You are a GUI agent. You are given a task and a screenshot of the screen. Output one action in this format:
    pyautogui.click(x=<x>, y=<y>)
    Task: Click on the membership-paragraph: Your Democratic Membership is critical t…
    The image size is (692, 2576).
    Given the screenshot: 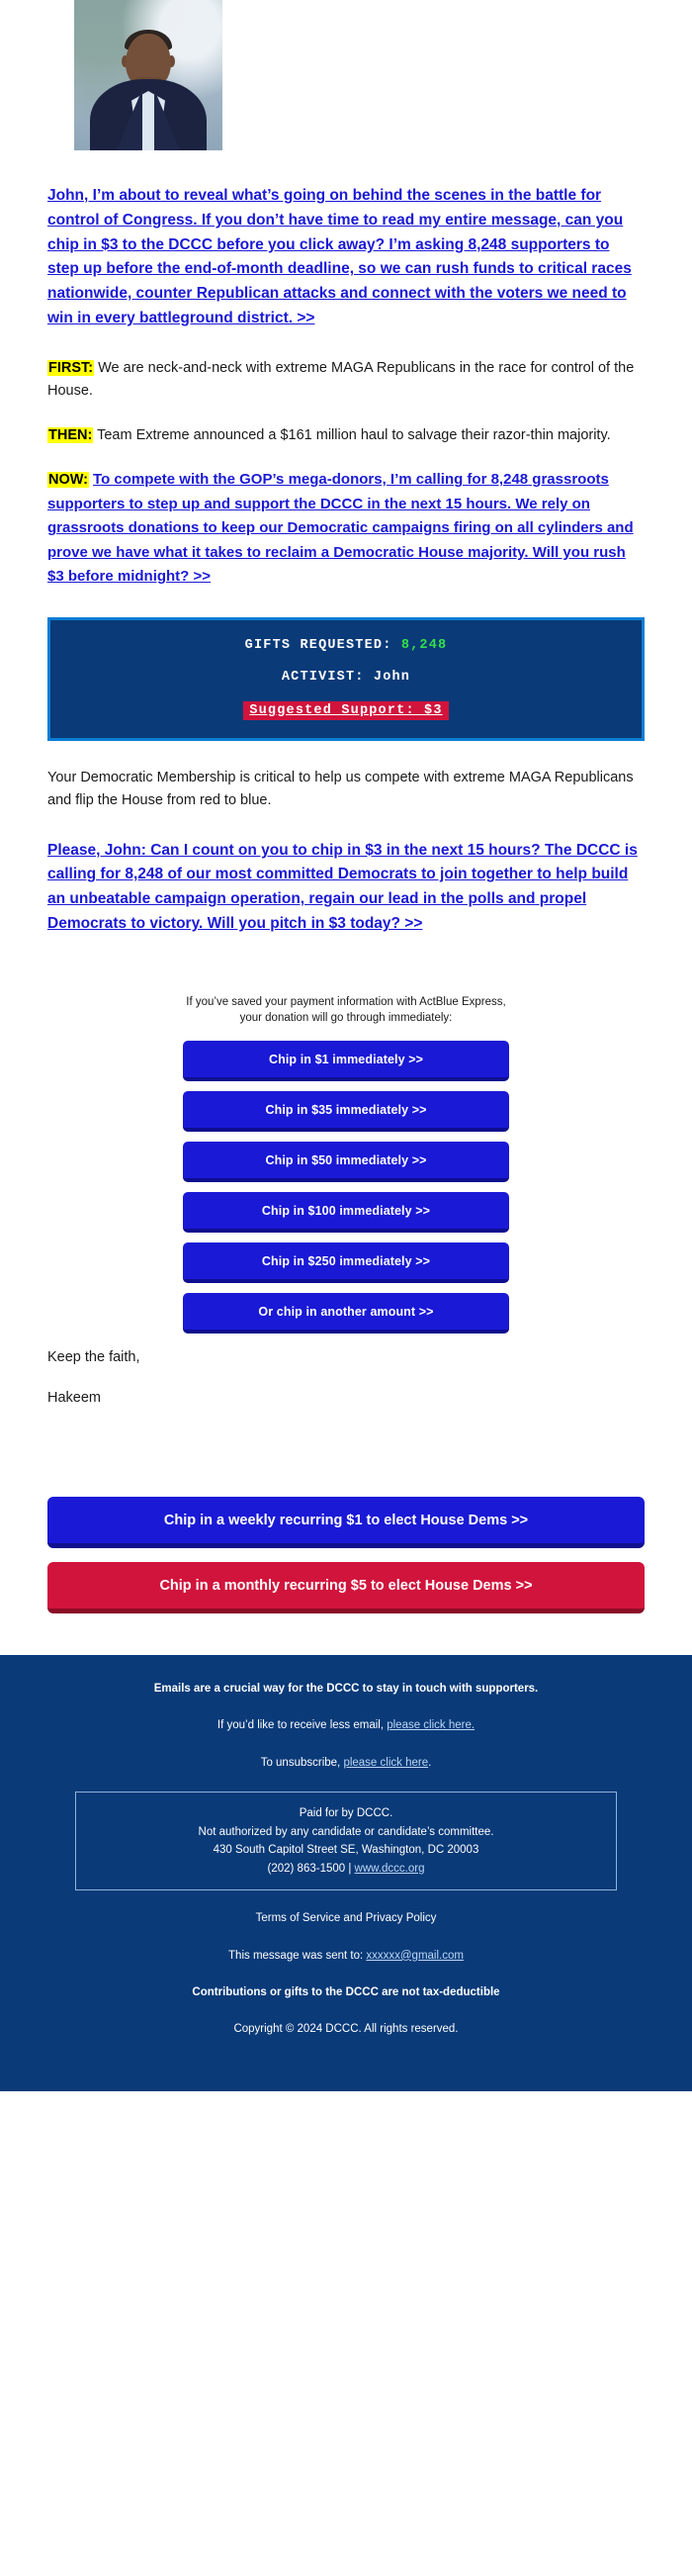 What is the action you would take?
    pyautogui.click(x=340, y=789)
    